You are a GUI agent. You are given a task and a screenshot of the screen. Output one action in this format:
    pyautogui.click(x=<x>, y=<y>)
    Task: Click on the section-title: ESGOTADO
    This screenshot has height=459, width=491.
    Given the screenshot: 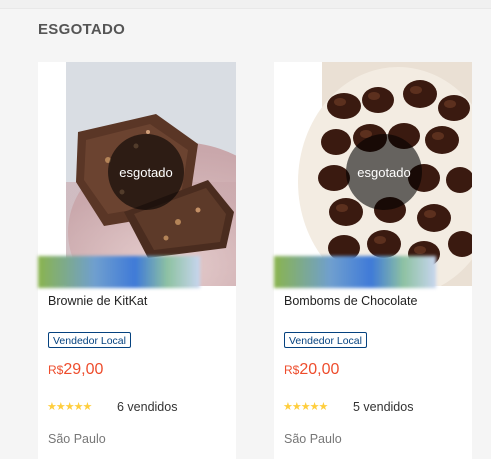 What is the action you would take?
    pyautogui.click(x=82, y=29)
    